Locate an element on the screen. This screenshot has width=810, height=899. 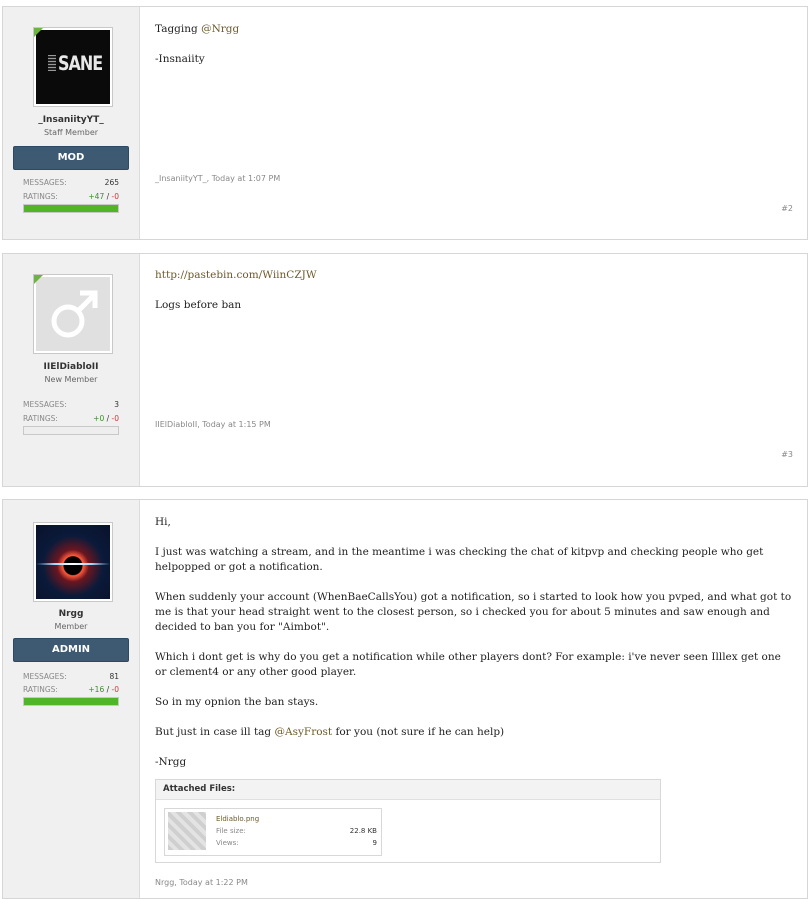
post-permalink: #3 is located at coordinates (787, 454).